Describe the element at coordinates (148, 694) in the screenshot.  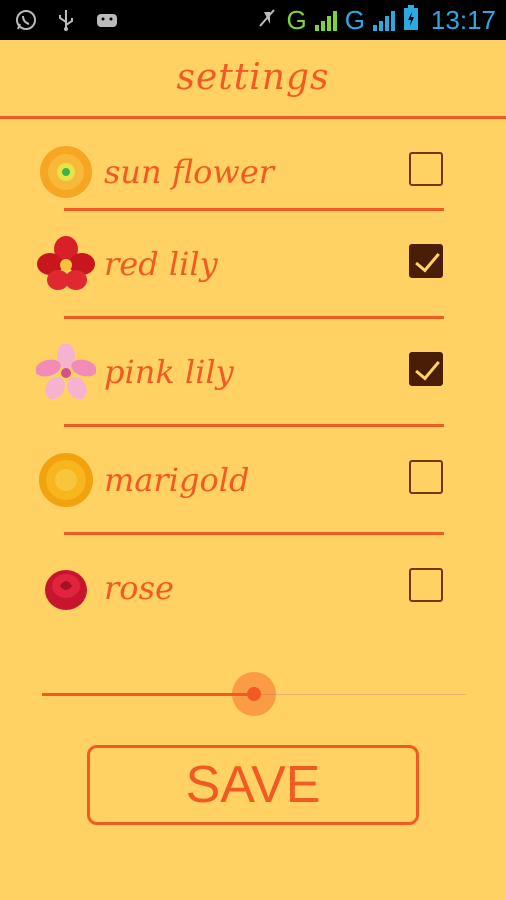
I see `slider-track-filled` at that location.